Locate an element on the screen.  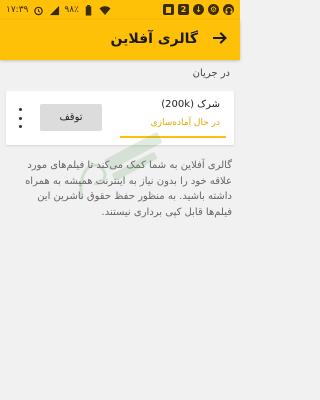
status-bar-right: 2 ↓ ⚙ is located at coordinates (198, 9).